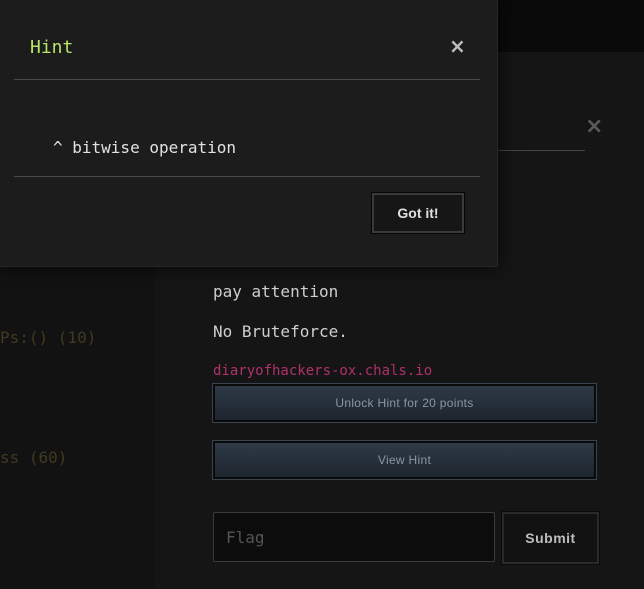 This screenshot has width=644, height=589. I want to click on hint-modal-title: Hint, so click(52, 47).